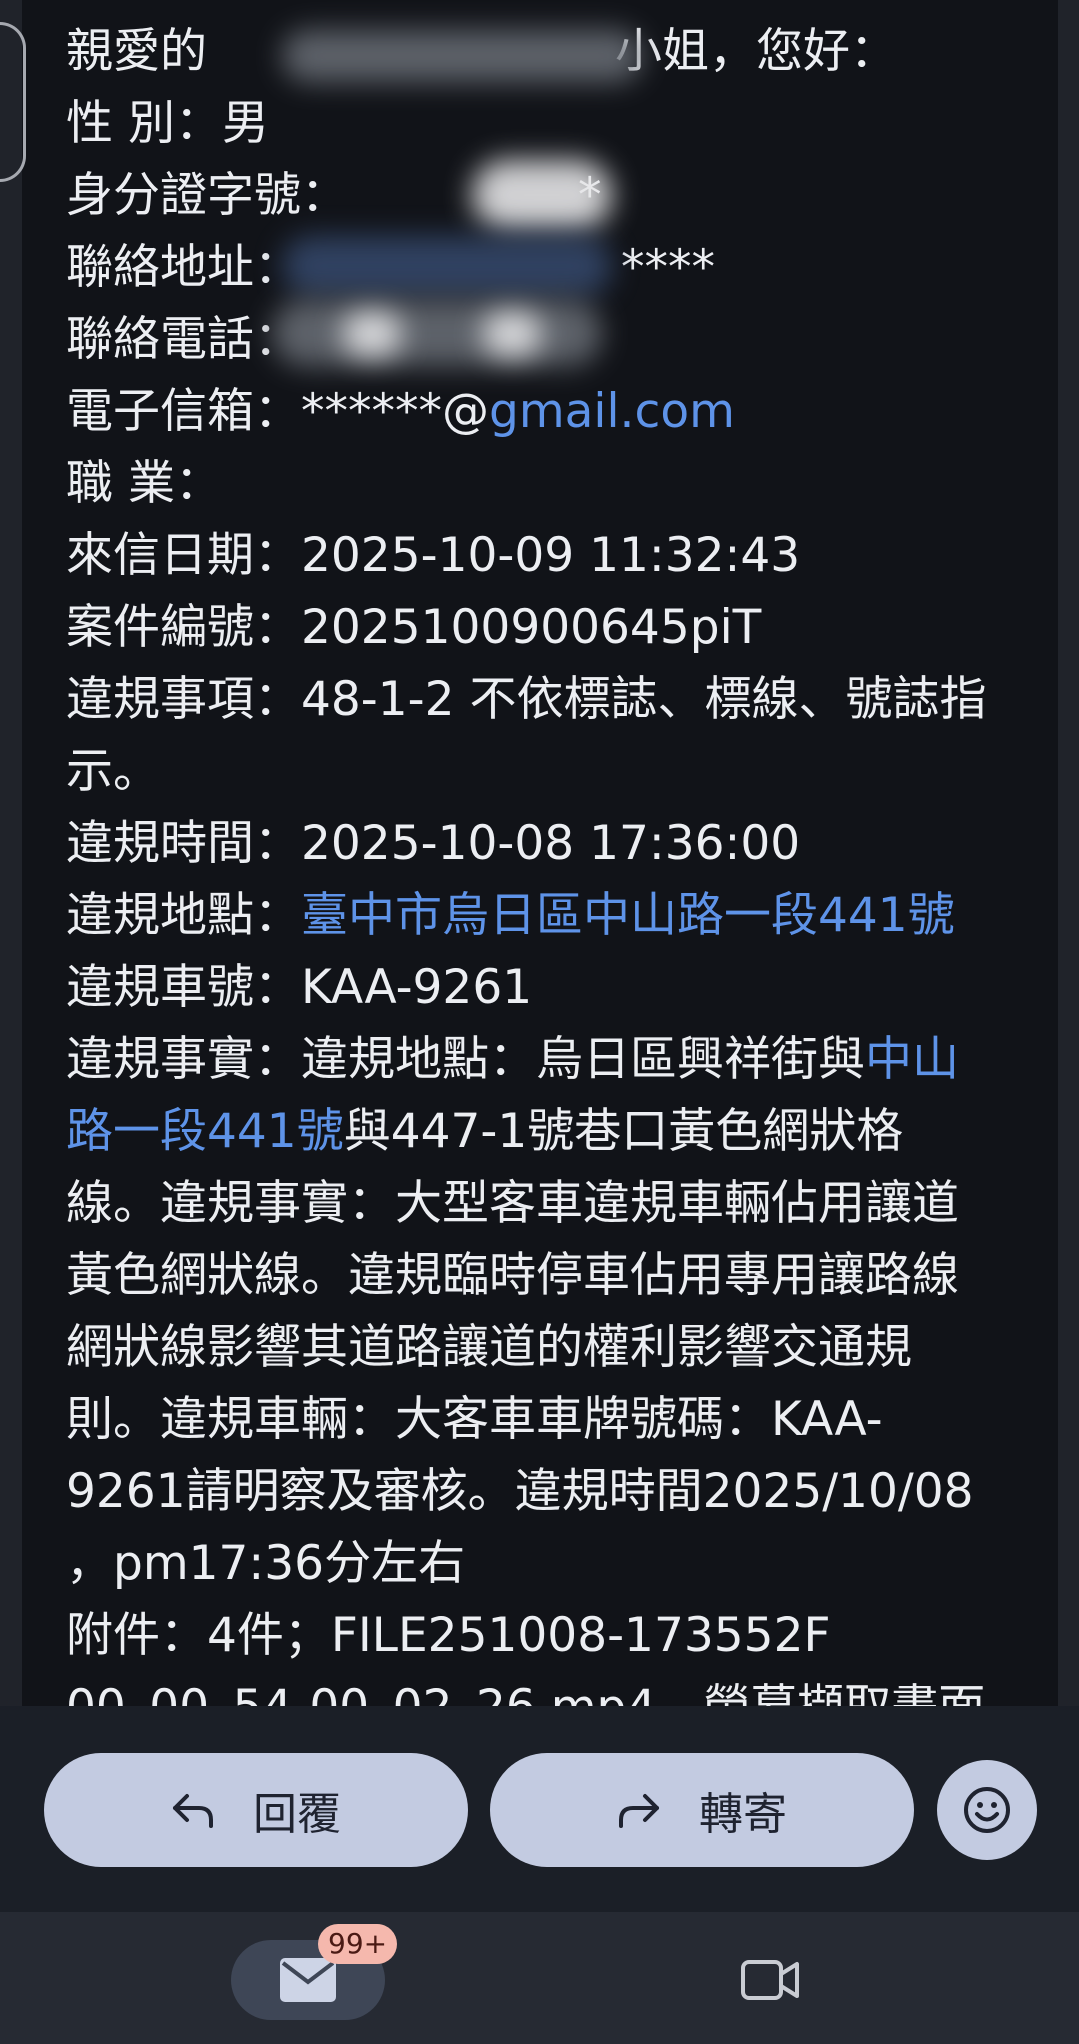 This screenshot has width=1079, height=2044. I want to click on plate-line: 違規車號：KAA-9261, so click(299, 988).